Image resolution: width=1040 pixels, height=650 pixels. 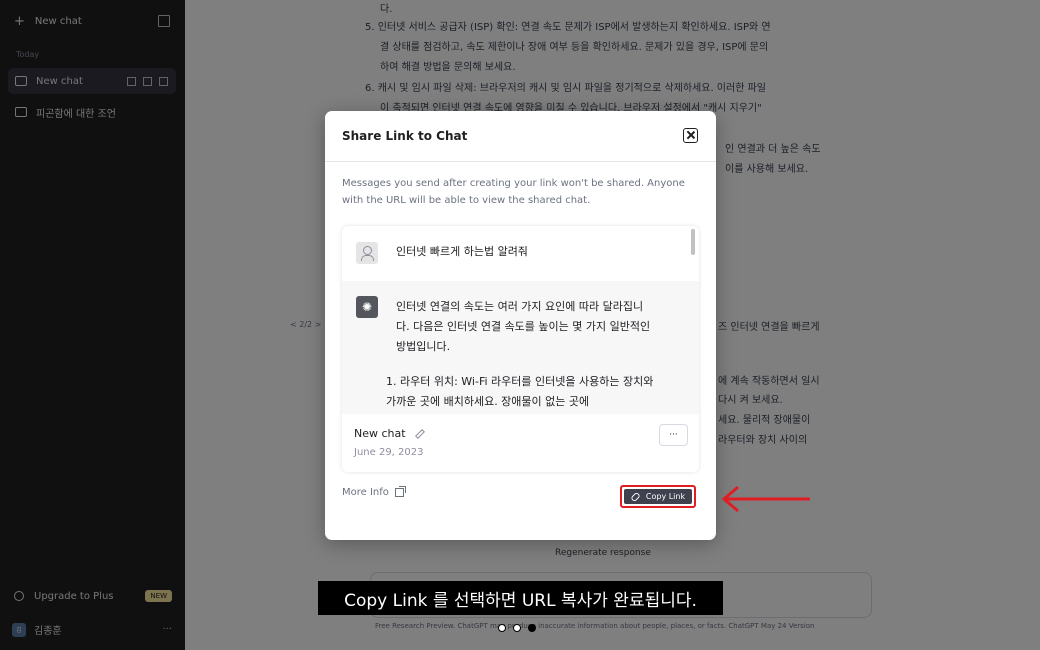 What do you see at coordinates (665, 496) in the screenshot?
I see `copy-link-label: Copy Link` at bounding box center [665, 496].